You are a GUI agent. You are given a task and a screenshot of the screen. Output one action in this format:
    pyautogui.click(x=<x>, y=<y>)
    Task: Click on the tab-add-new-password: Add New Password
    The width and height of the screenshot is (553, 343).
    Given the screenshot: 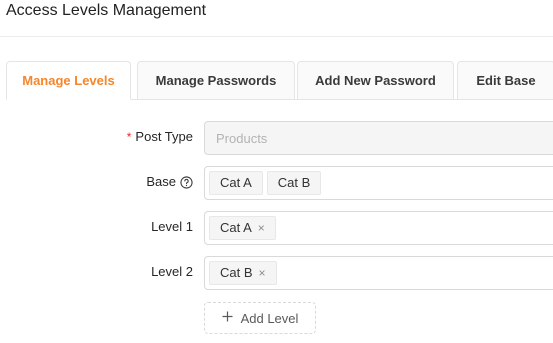 What is the action you would take?
    pyautogui.click(x=375, y=80)
    